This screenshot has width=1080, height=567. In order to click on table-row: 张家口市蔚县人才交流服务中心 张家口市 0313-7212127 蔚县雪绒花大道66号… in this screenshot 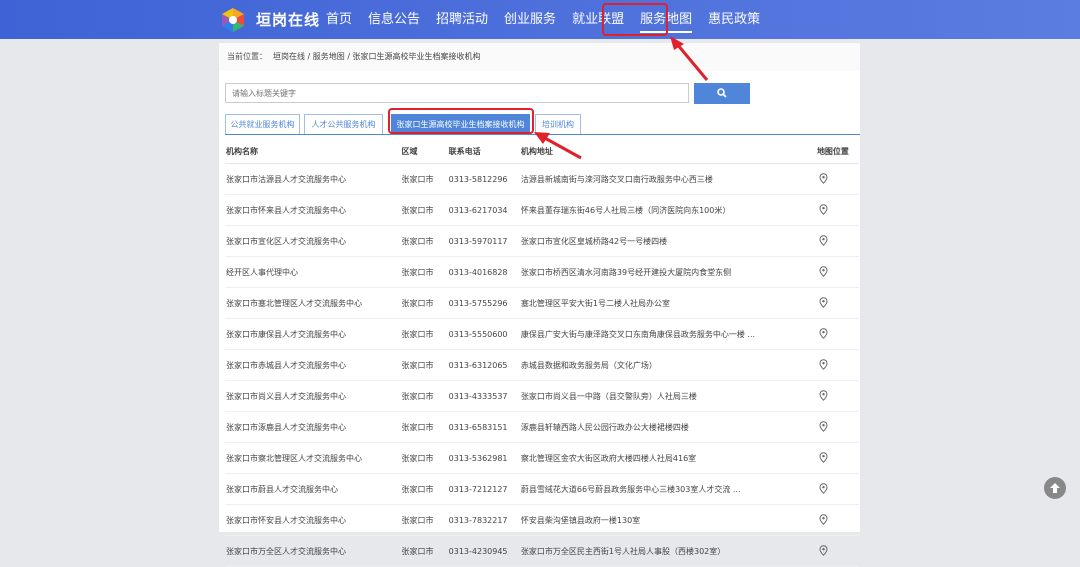, I will do `click(542, 489)`.